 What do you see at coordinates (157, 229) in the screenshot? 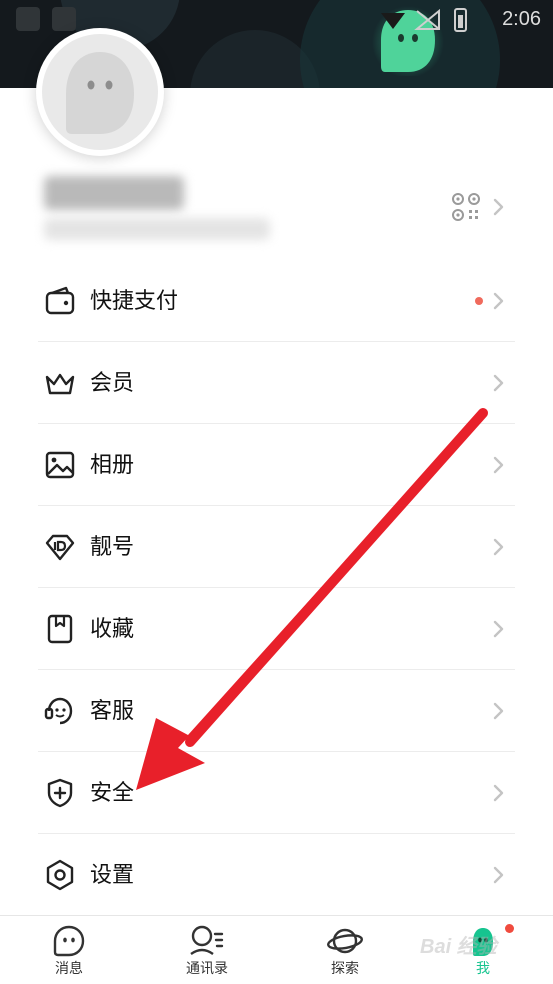
I see `account-id-blurred` at bounding box center [157, 229].